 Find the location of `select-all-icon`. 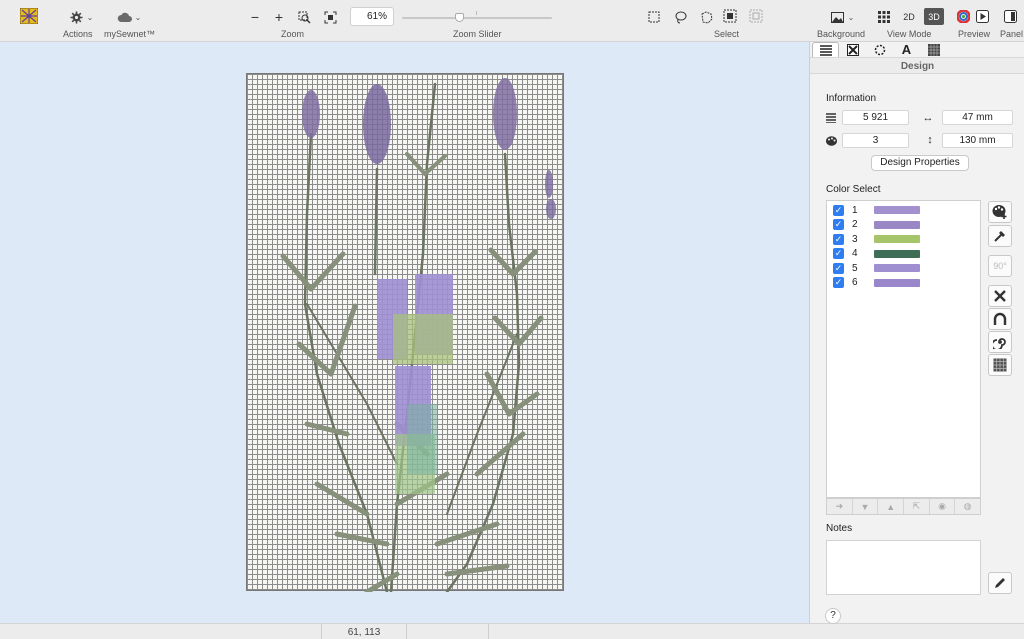

select-all-icon is located at coordinates (730, 16).